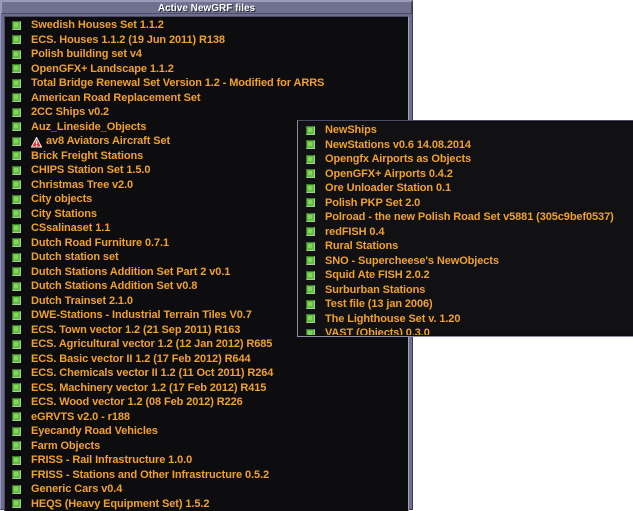 This screenshot has width=633, height=511. I want to click on newgrf-list-item: NewShips, so click(466, 130).